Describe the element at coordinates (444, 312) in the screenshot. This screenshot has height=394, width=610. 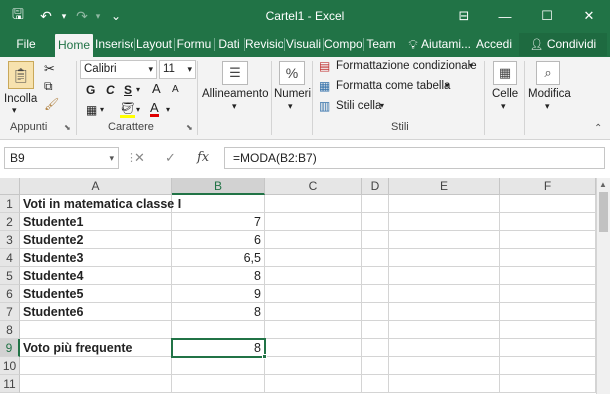
I see `cell-e7` at that location.